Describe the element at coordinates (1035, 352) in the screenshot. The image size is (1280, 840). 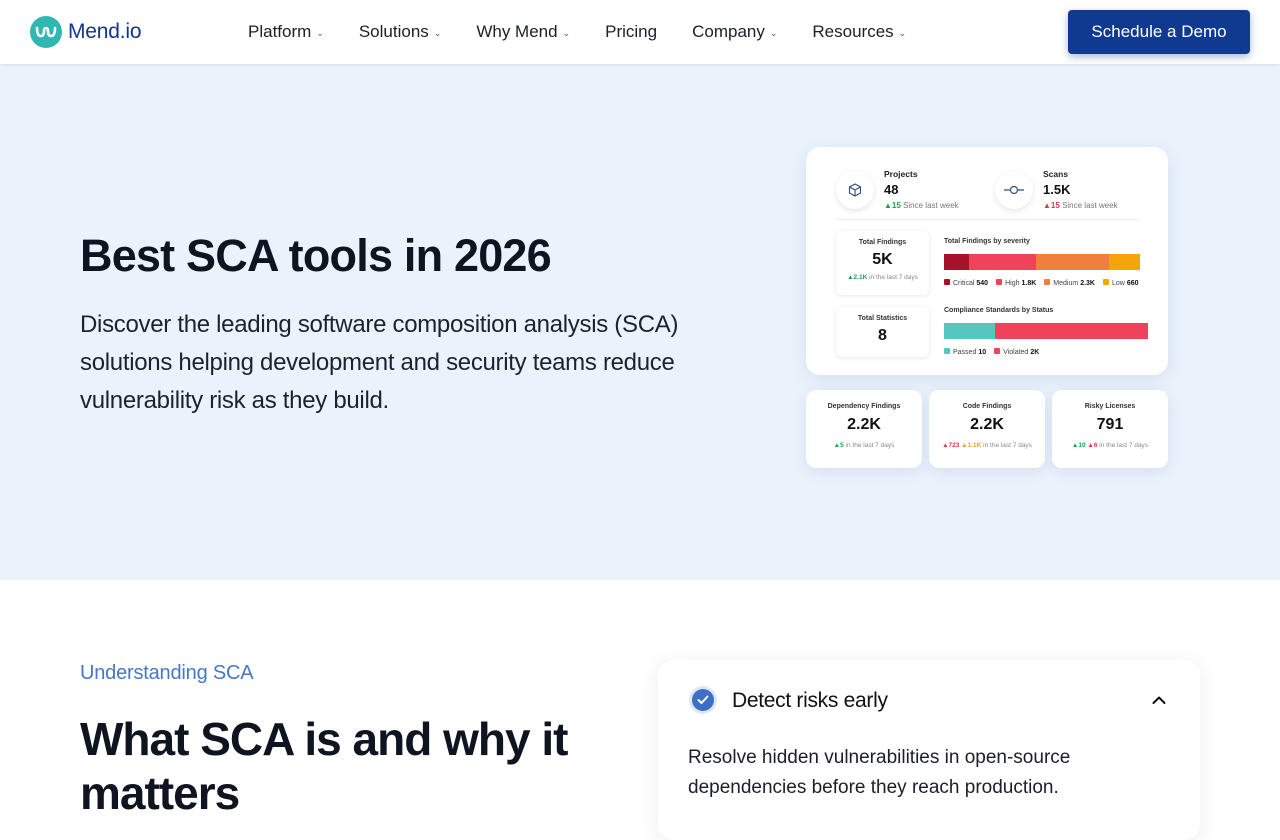
I see `legend-value: 2K` at that location.